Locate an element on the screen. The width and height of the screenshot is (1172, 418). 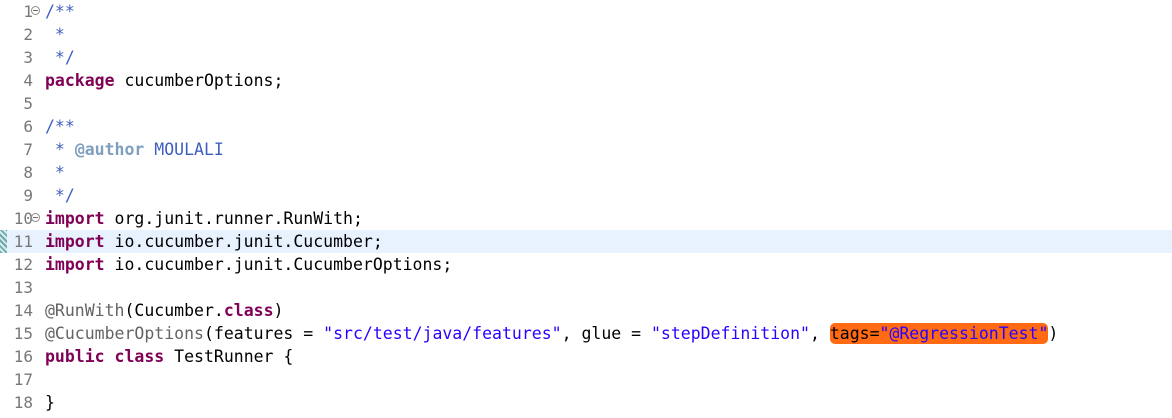
line-number: 16 is located at coordinates (23, 356).